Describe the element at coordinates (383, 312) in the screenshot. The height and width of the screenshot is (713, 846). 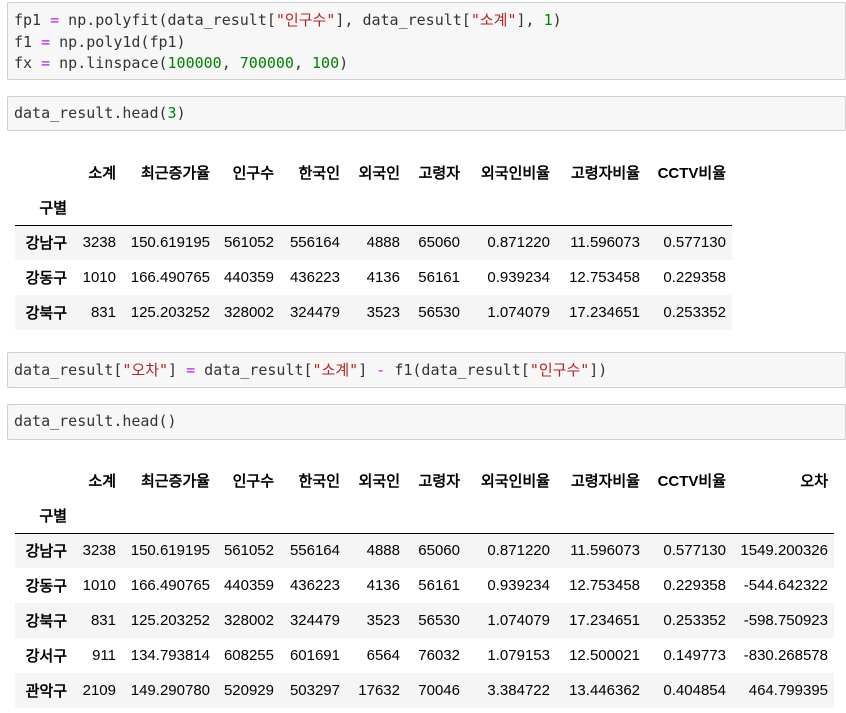
I see `table-cell: 3523` at that location.